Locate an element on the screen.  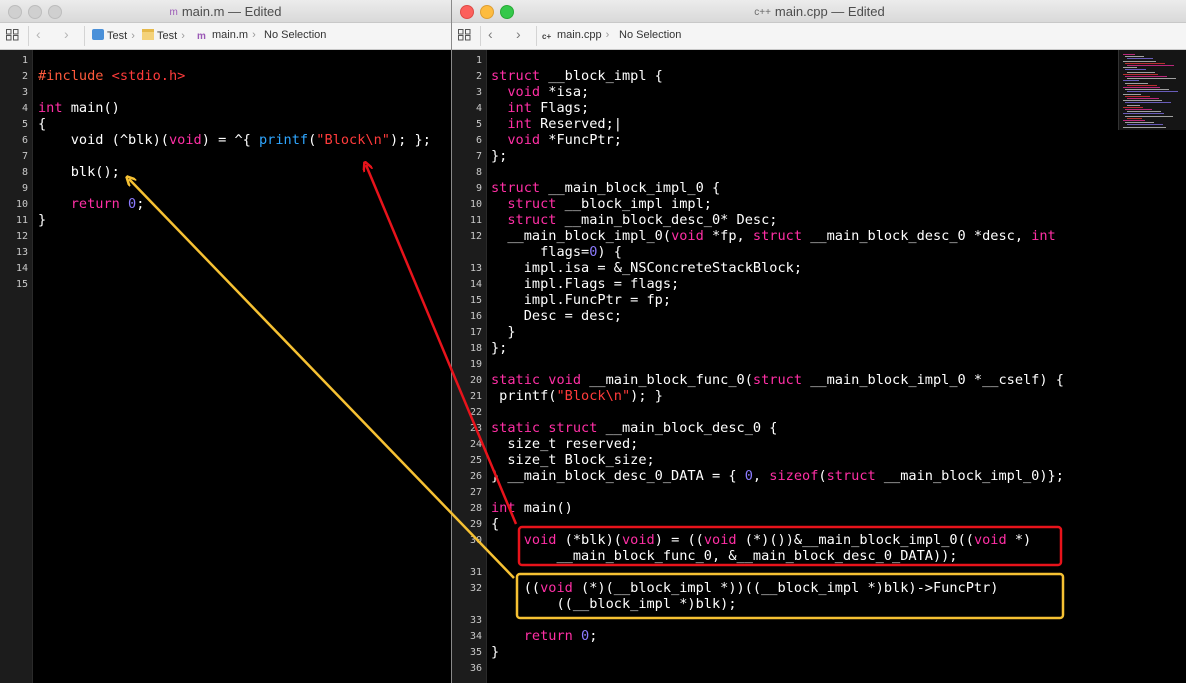
code-token: , is located at coordinates (761, 476).